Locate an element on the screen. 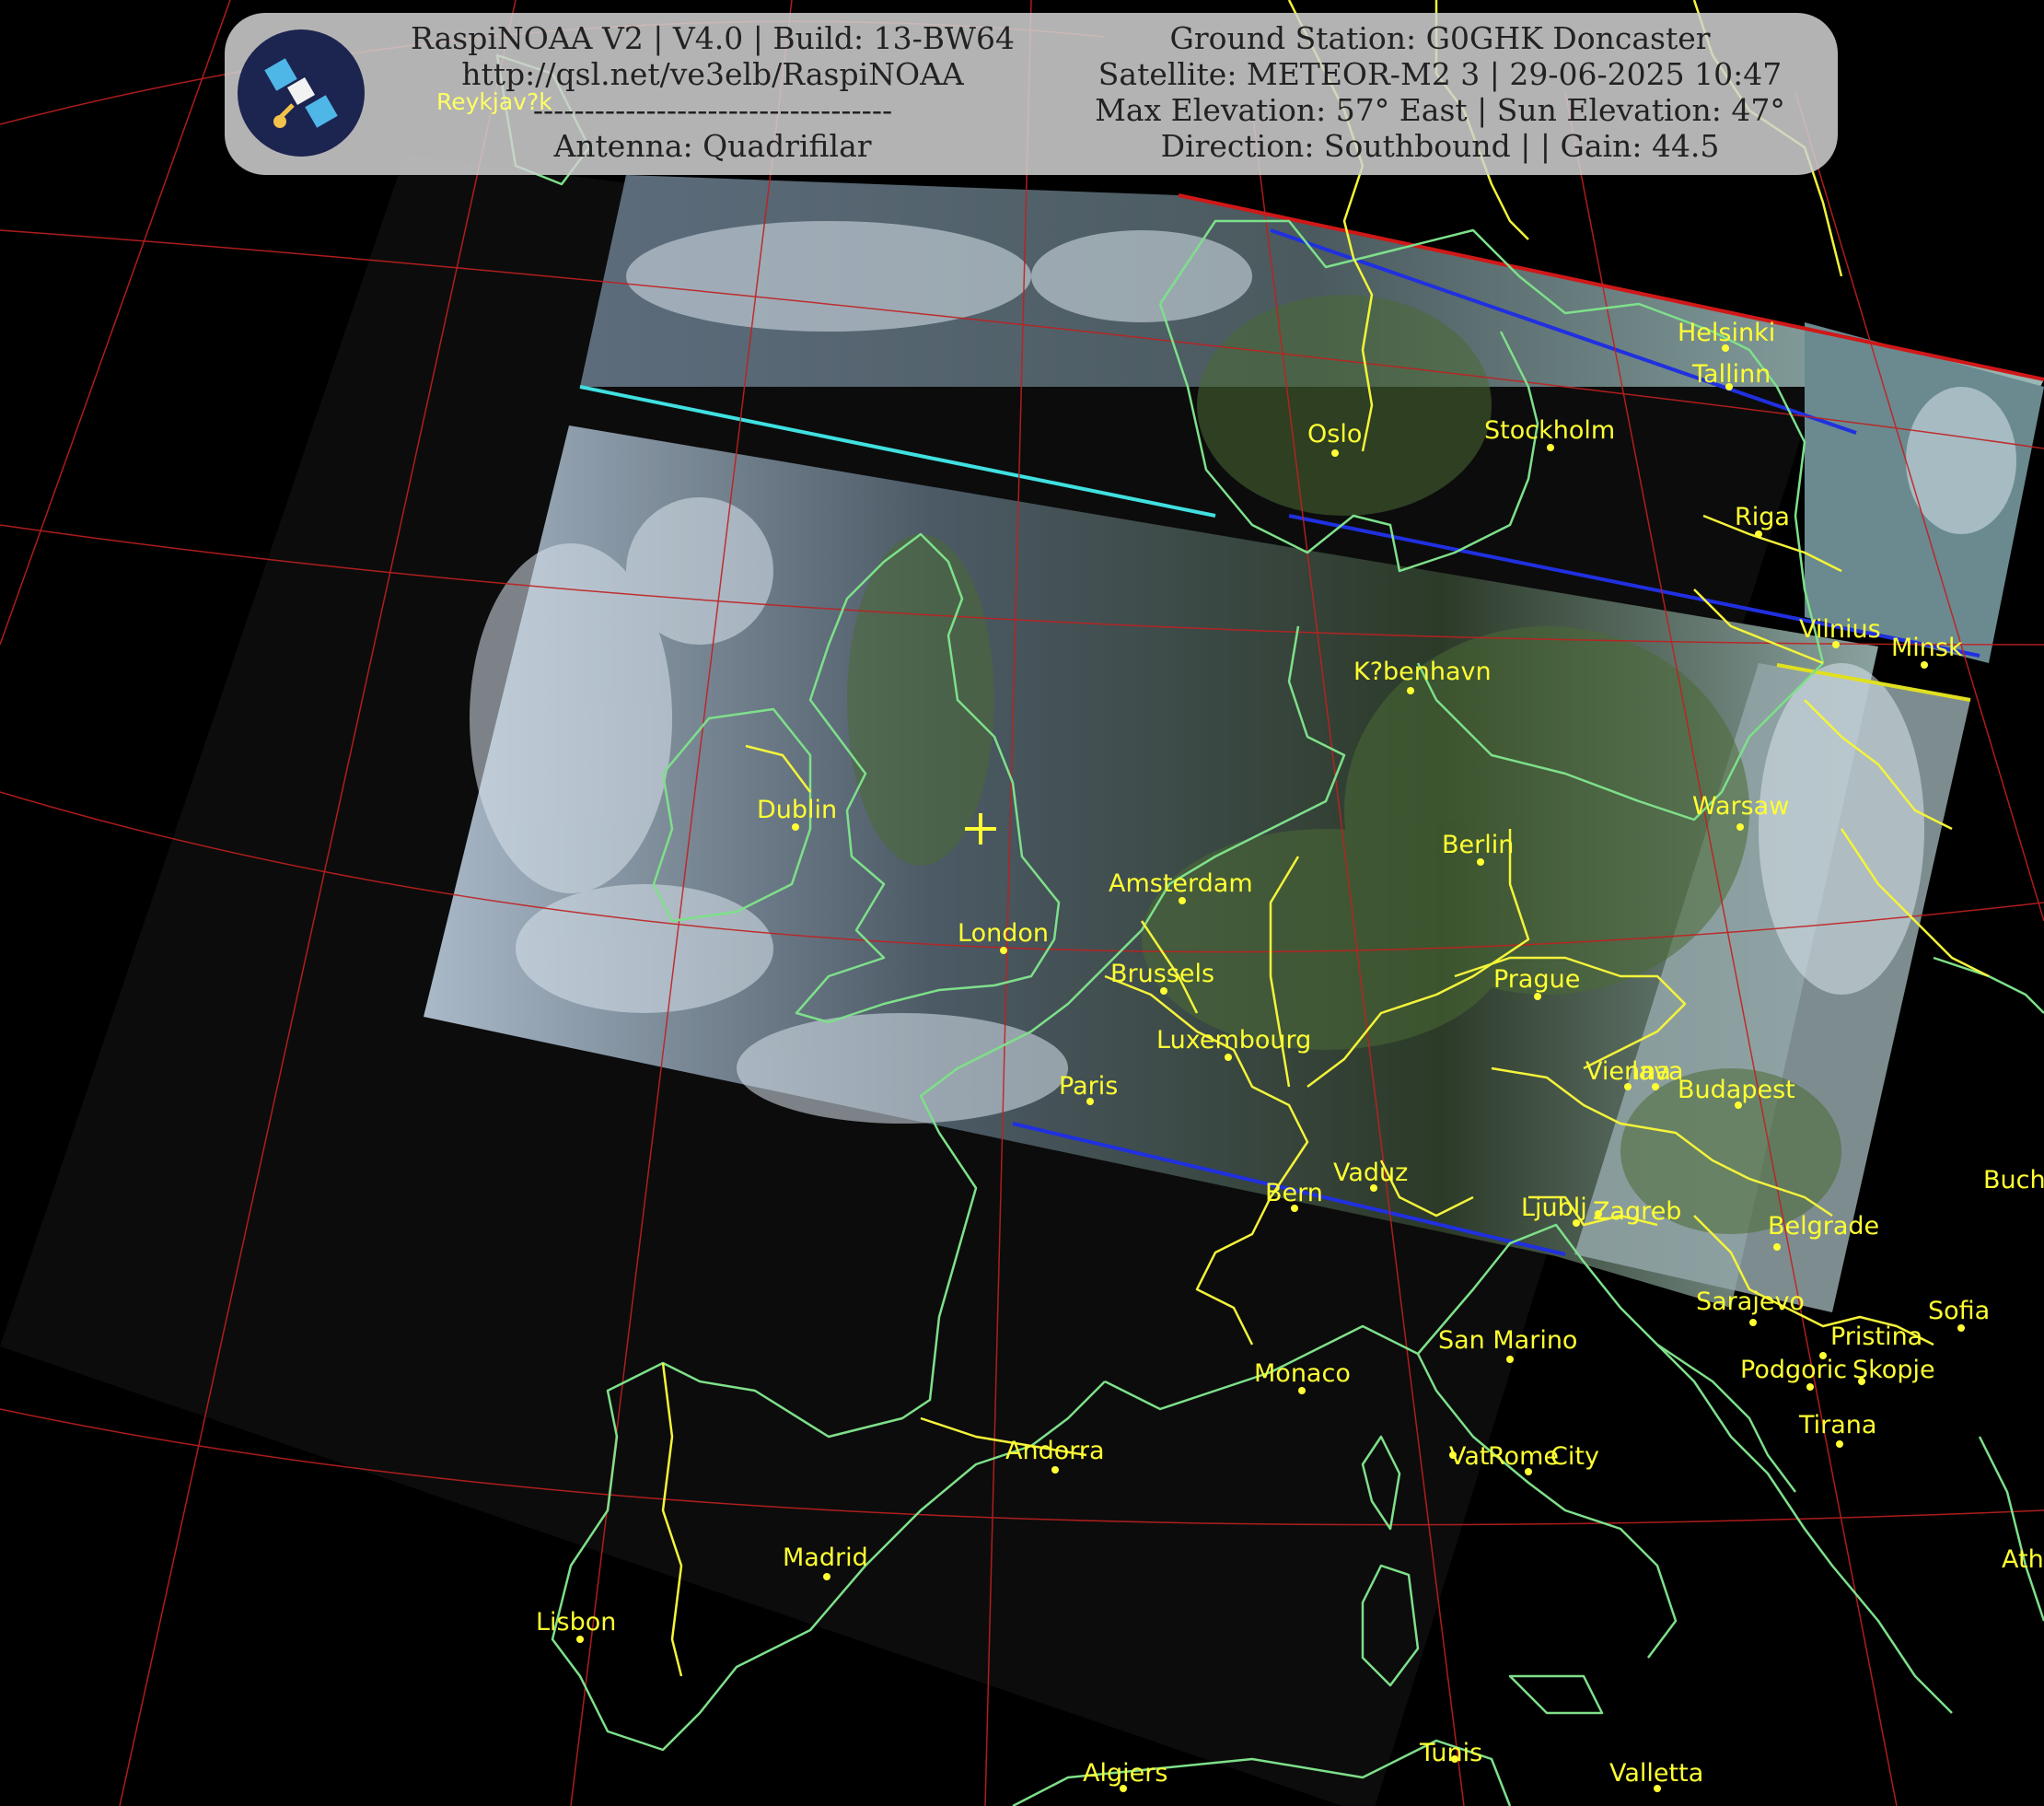 The image size is (2044, 1806). city-label-city: City is located at coordinates (1575, 1456).